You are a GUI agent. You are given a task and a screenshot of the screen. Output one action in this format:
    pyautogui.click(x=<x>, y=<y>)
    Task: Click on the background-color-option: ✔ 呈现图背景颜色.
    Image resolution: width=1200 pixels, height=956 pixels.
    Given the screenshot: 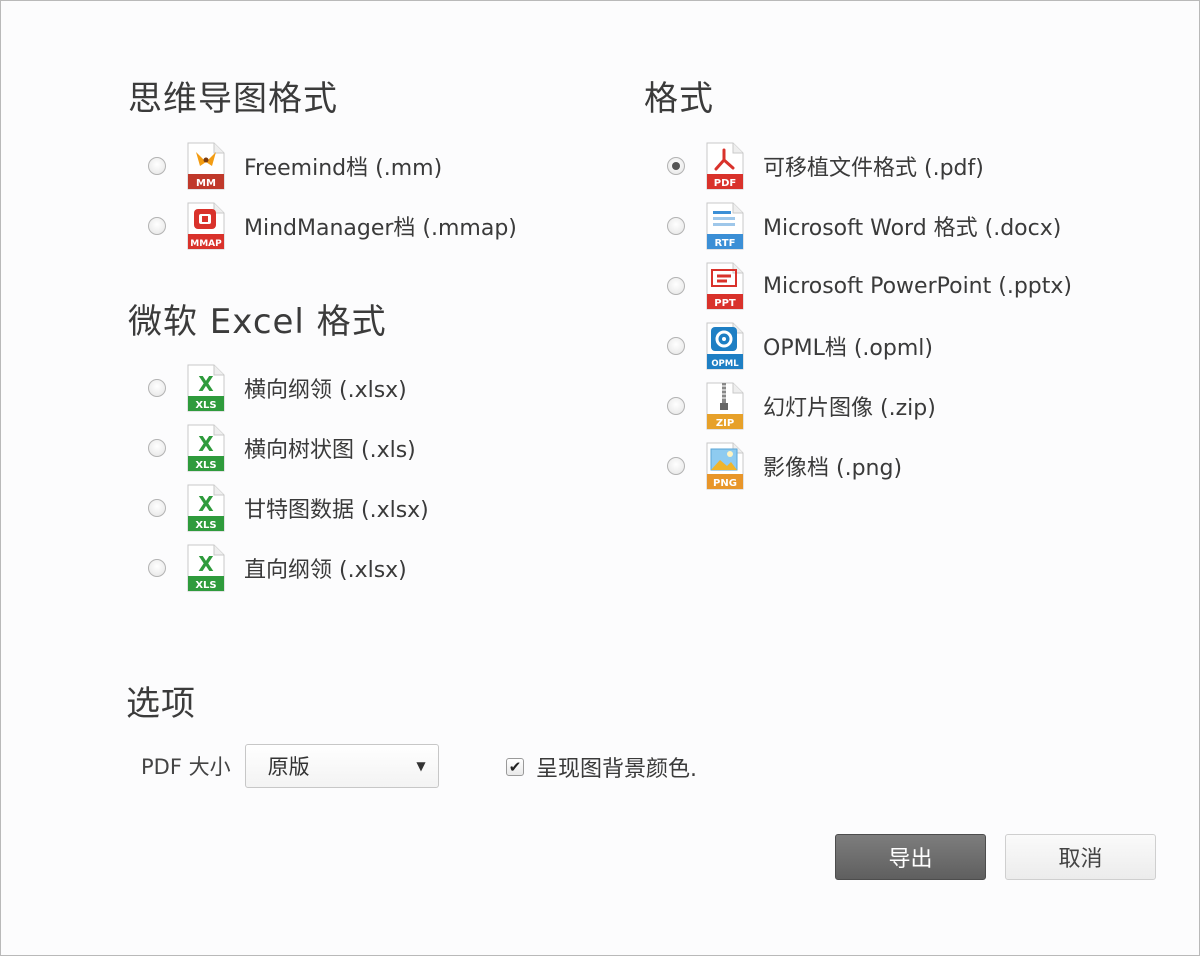 What is the action you would take?
    pyautogui.click(x=601, y=767)
    